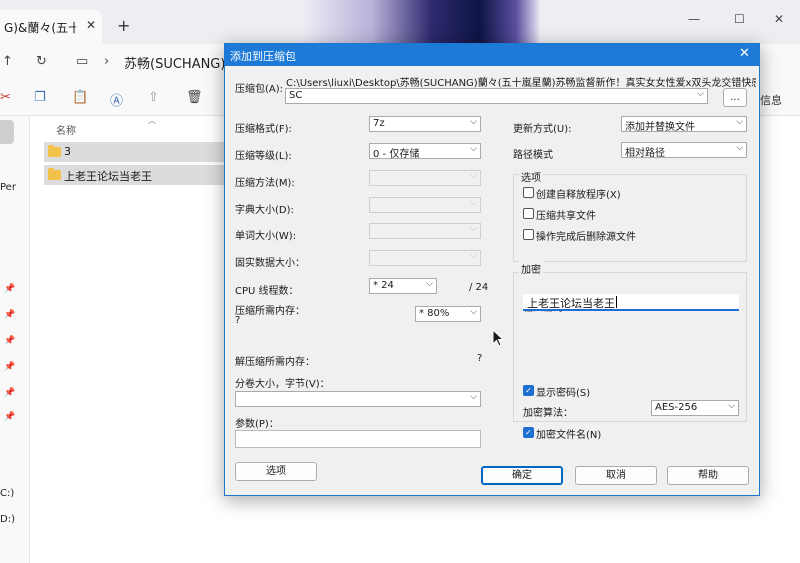 Image resolution: width=800 pixels, height=563 pixels. I want to click on sfx-checkbox, so click(528, 192).